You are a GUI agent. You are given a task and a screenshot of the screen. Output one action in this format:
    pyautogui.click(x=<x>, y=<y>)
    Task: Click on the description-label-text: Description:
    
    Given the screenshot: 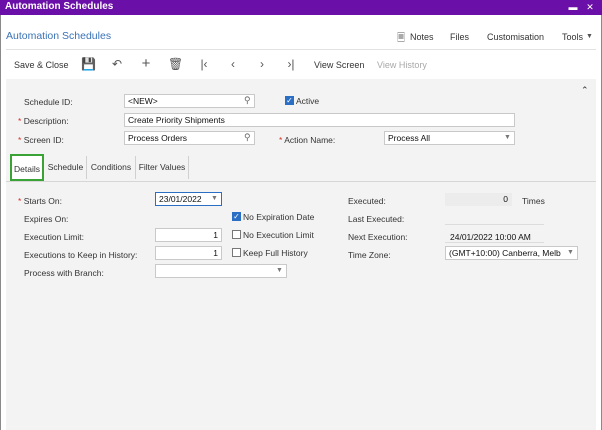 What is the action you would take?
    pyautogui.click(x=46, y=121)
    